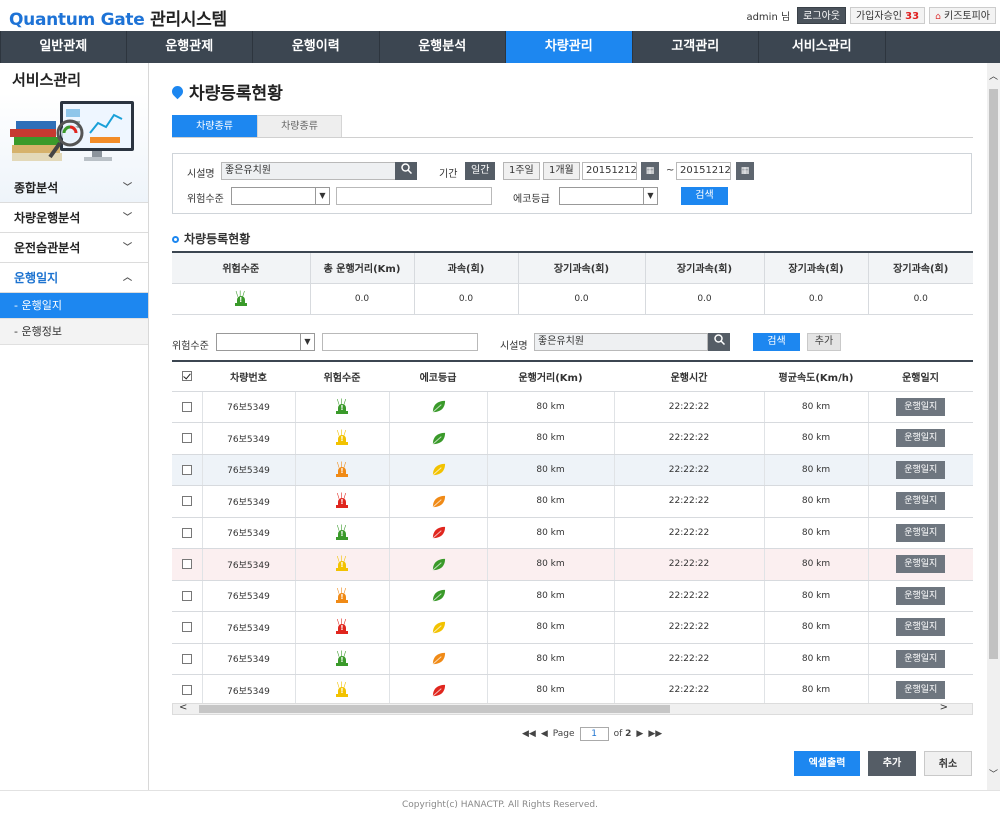 The height and width of the screenshot is (819, 1000). Describe the element at coordinates (967, 16) in the screenshot. I see `kids-label: 키즈토피아` at that location.